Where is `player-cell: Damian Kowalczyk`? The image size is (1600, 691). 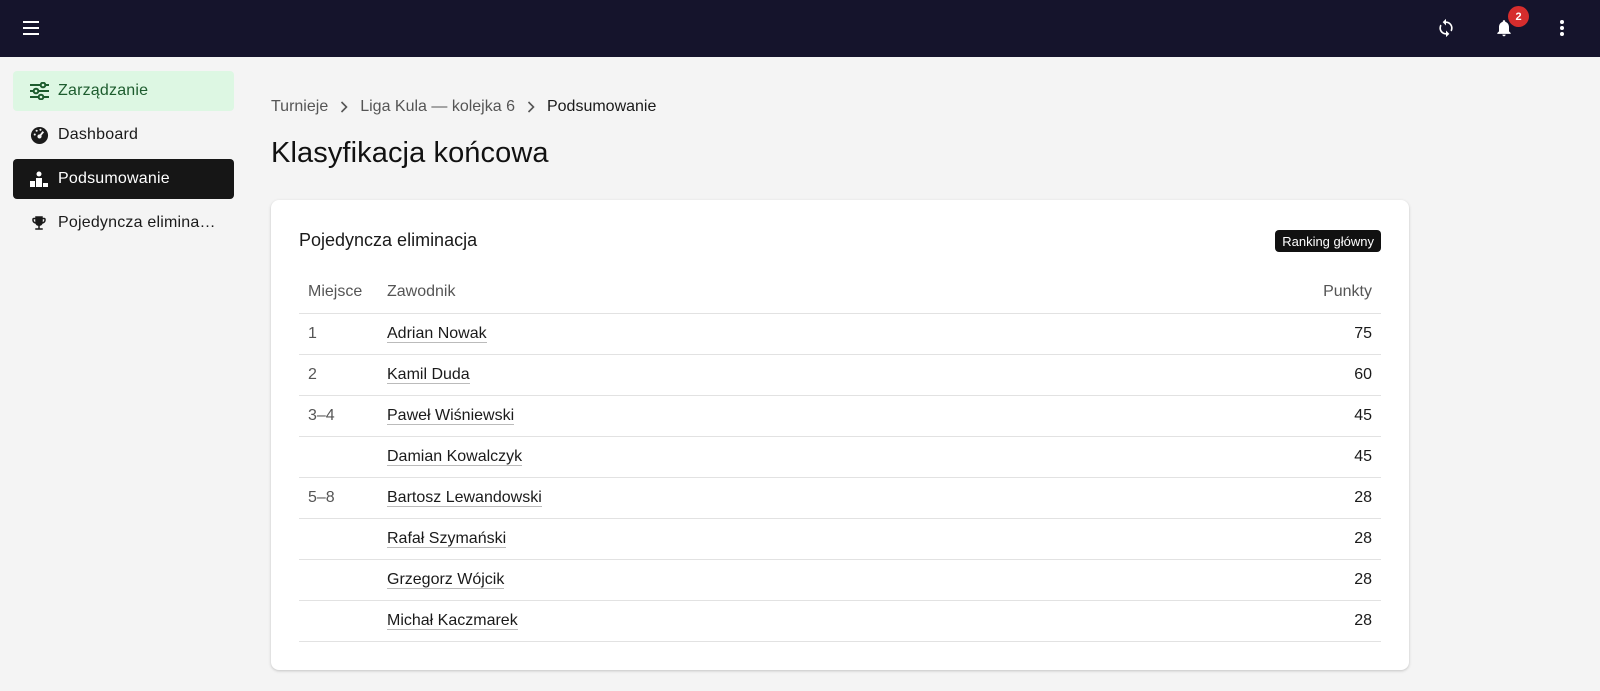 player-cell: Damian Kowalczyk is located at coordinates (739, 457).